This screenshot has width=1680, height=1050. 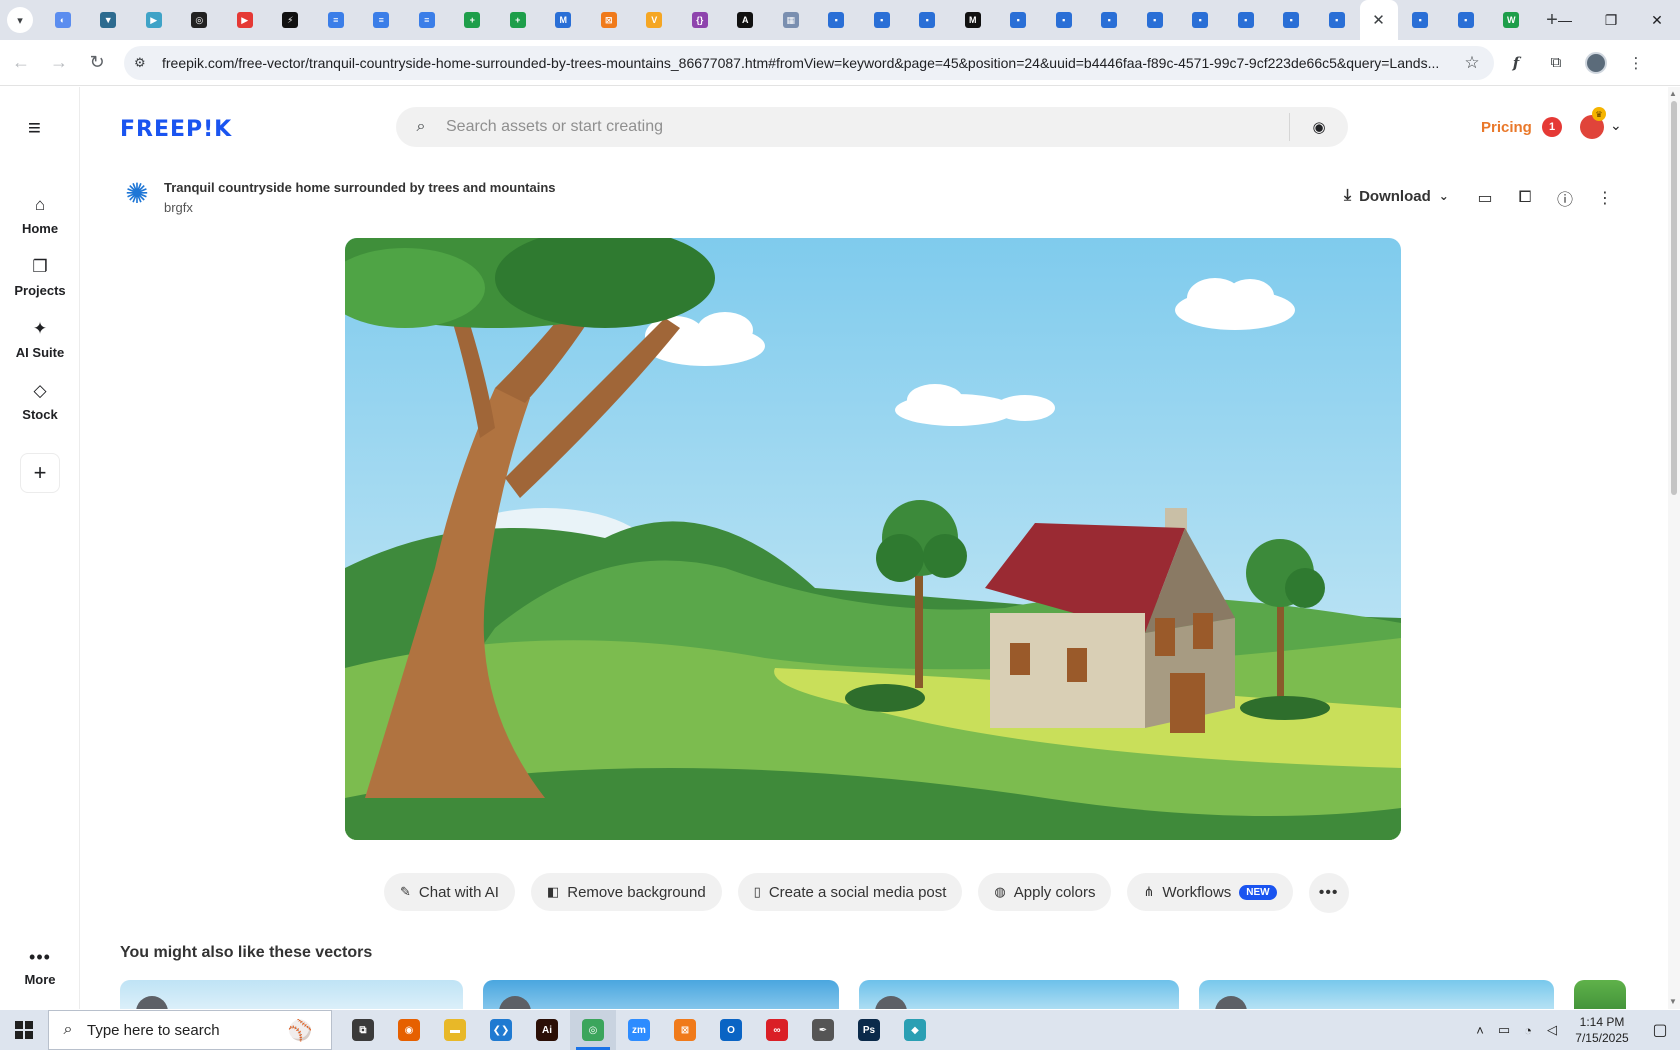 I want to click on site-settings-icon: ⚙, so click(x=145, y=63).